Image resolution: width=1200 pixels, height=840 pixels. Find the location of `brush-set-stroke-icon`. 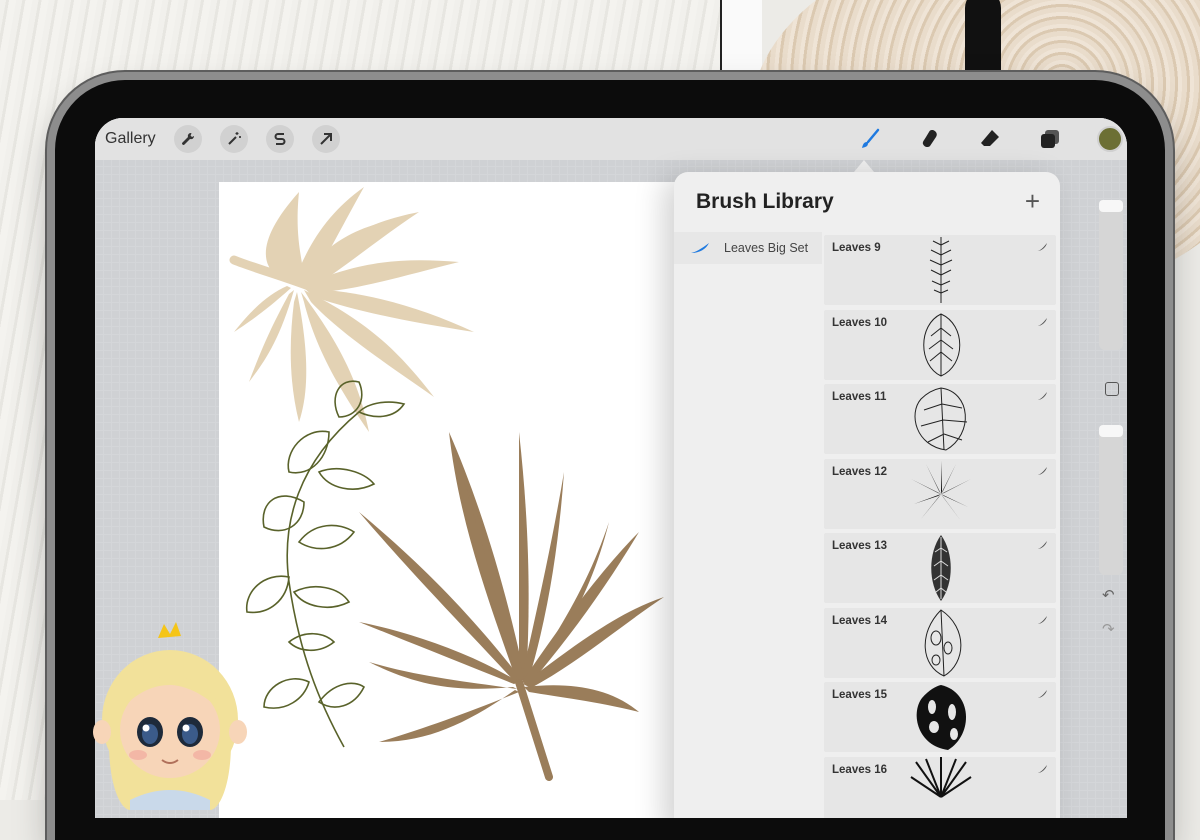

brush-set-stroke-icon is located at coordinates (700, 248).